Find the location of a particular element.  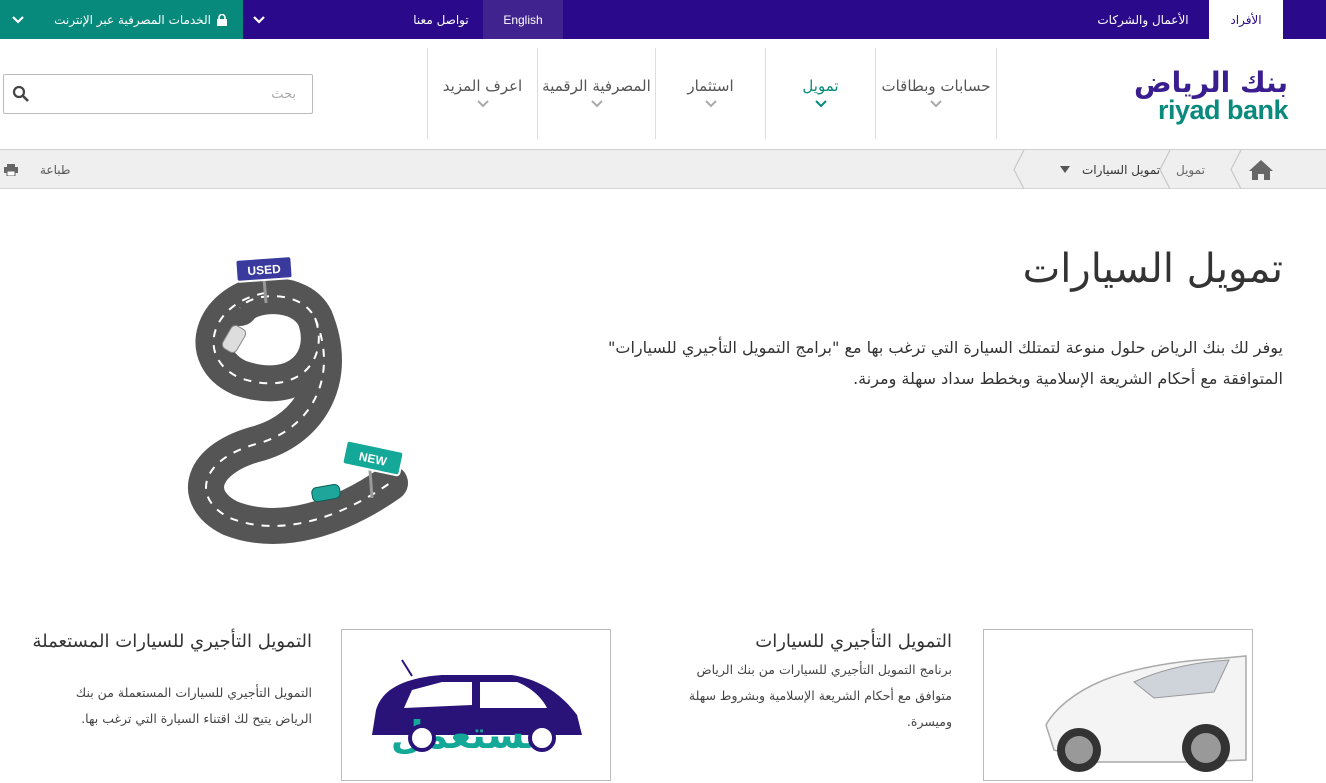

online-banking-button: الخدمات المصرفية عبر الإنترنت is located at coordinates (121, 19).